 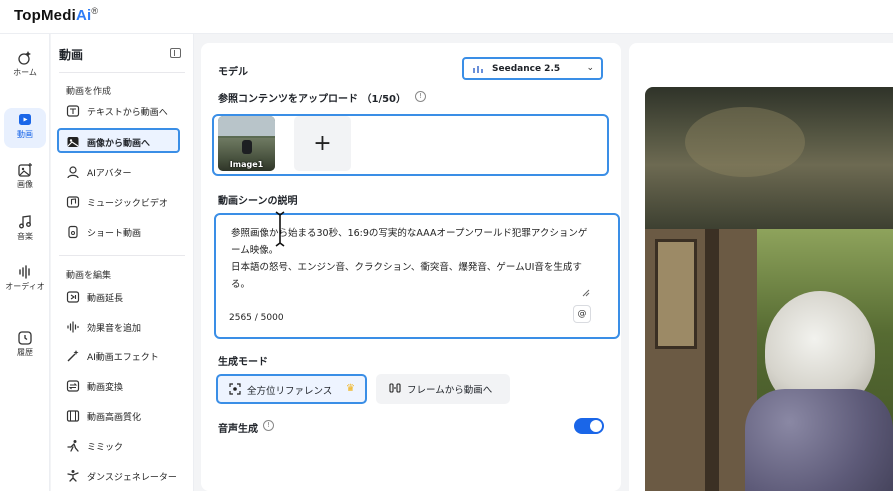 What do you see at coordinates (25, 346) in the screenshot?
I see `rail-item-history: 履歴` at bounding box center [25, 346].